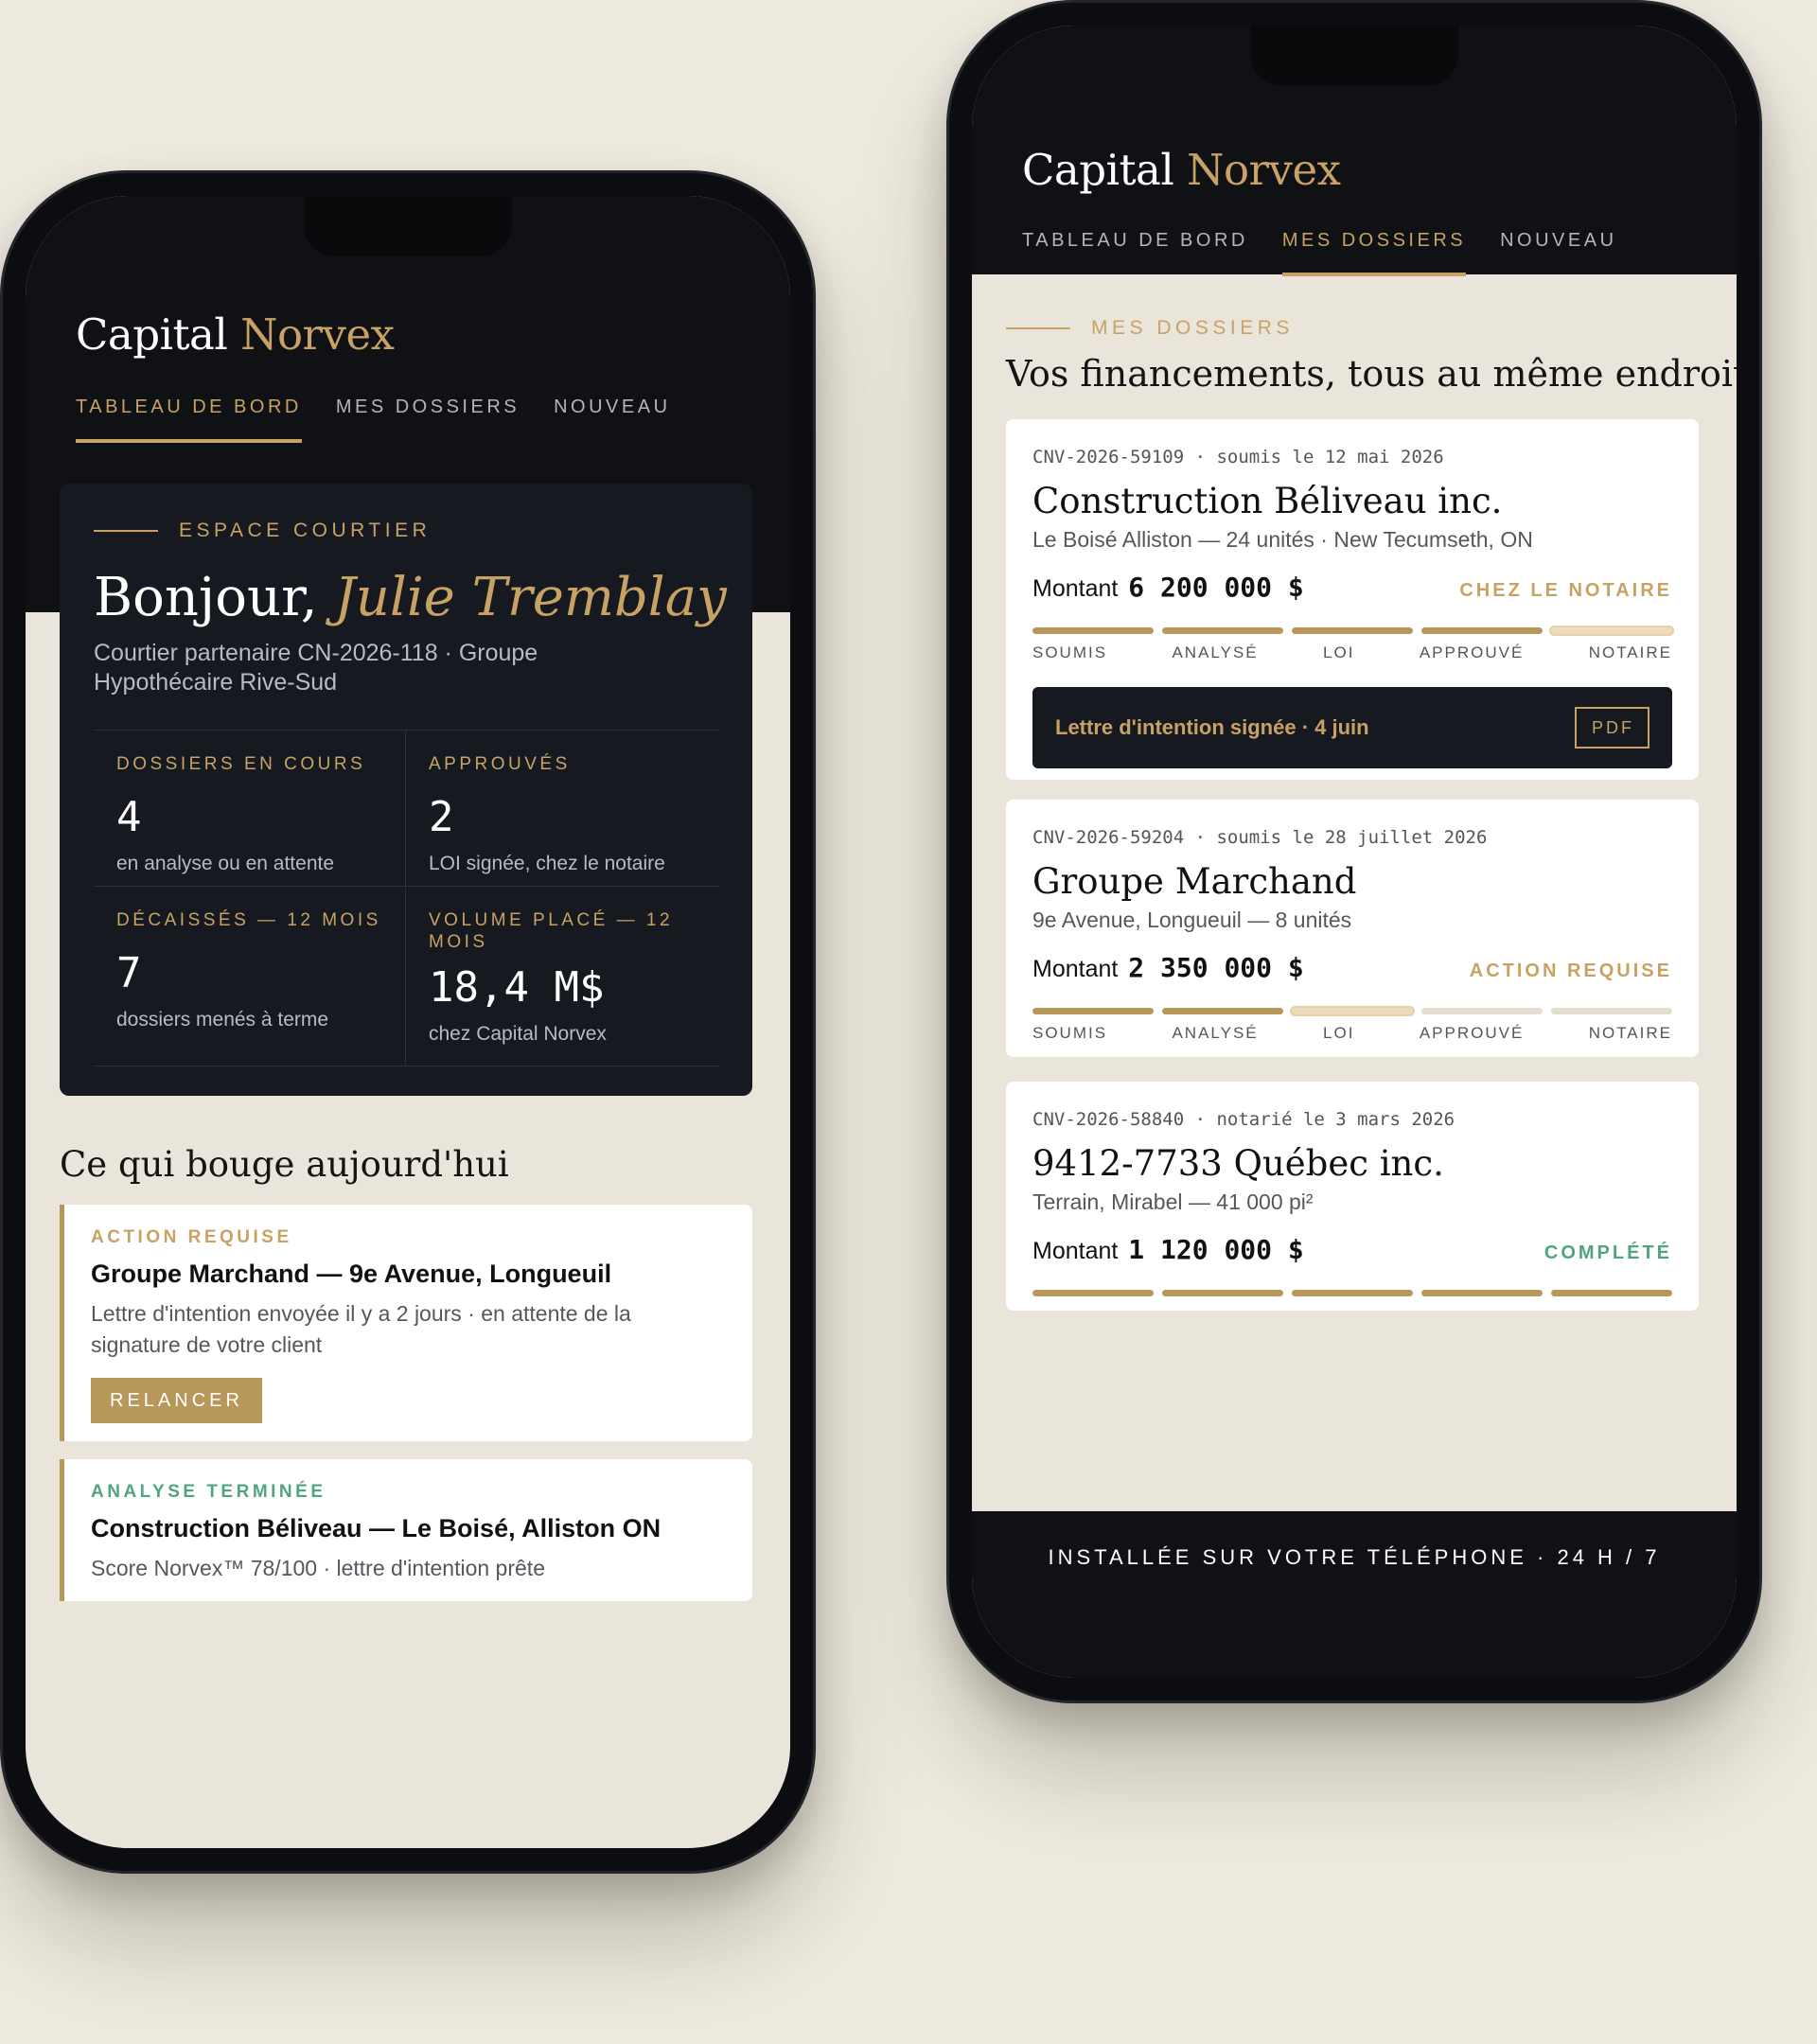 Image resolution: width=1817 pixels, height=2044 pixels. What do you see at coordinates (410, 597) in the screenshot?
I see `greeting-heading: Bonjour, Julie Tremblay` at bounding box center [410, 597].